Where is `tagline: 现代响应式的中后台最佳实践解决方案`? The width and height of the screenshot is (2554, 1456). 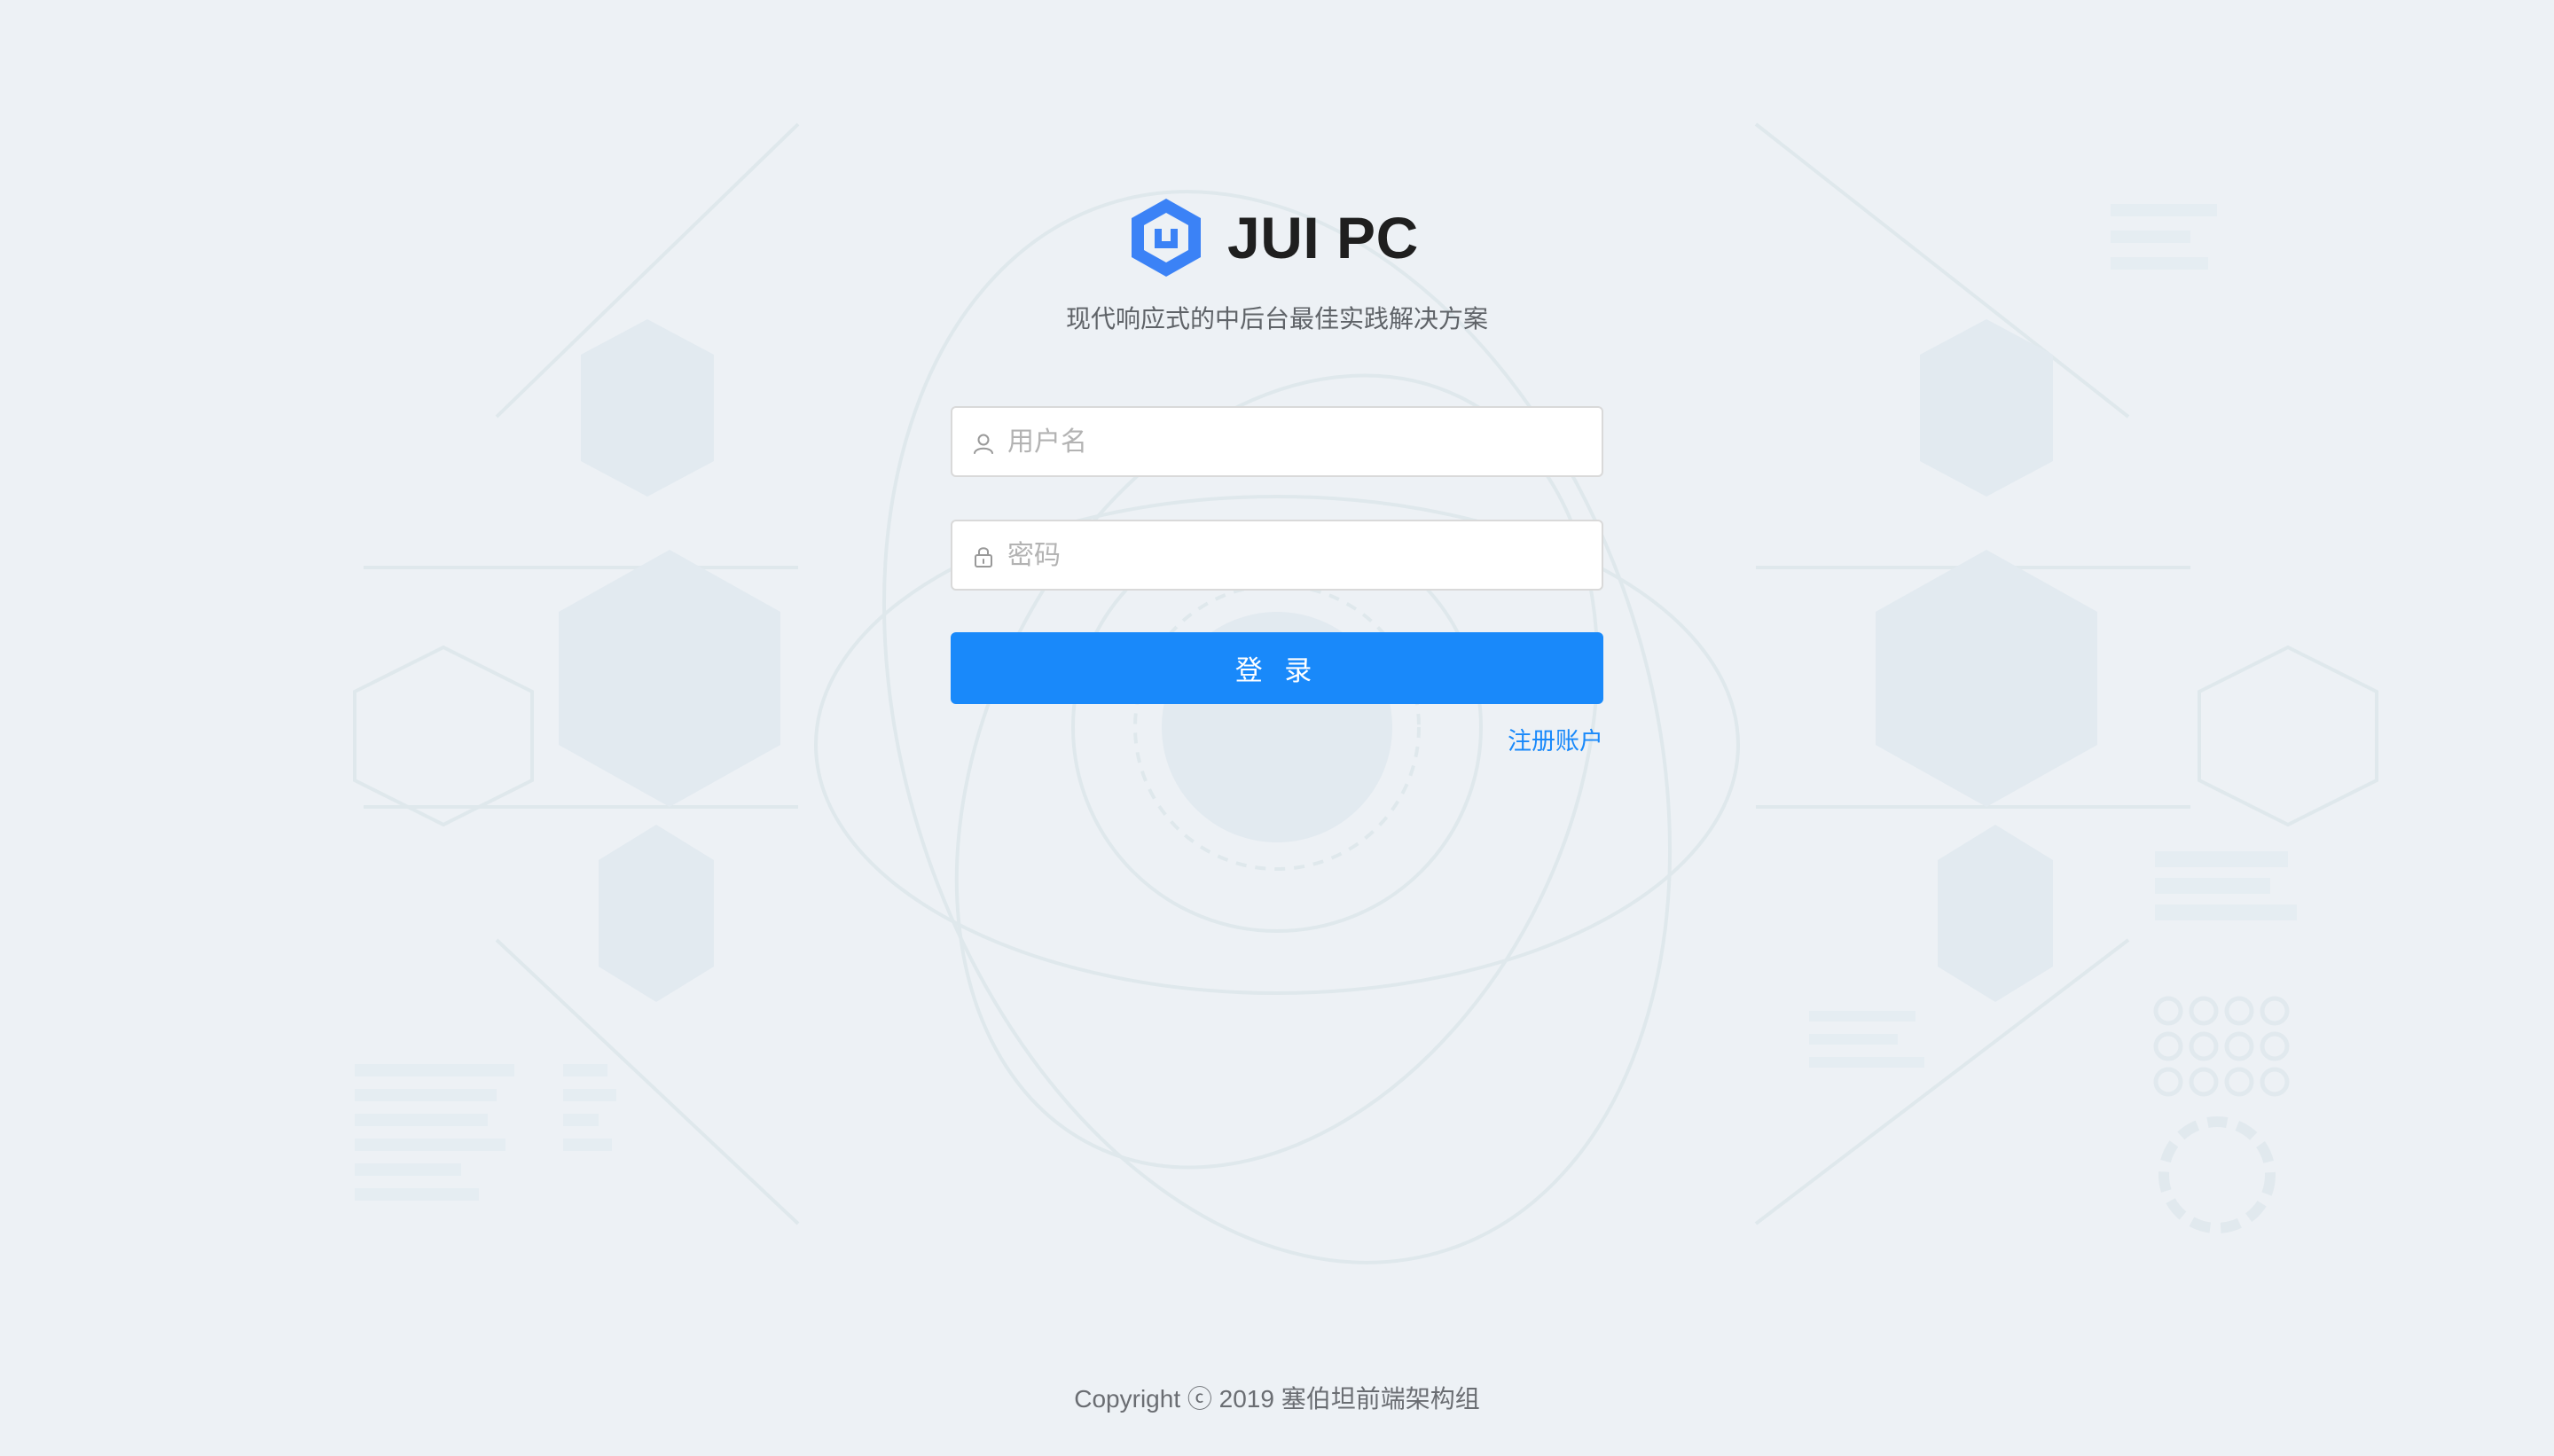 tagline: 现代响应式的中后台最佳实践解决方案 is located at coordinates (1276, 319).